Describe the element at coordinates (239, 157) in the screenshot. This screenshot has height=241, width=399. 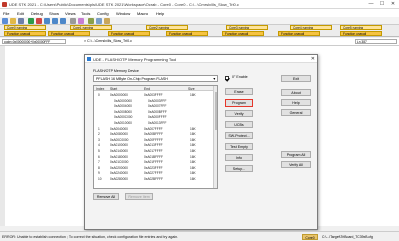
I see `info-button: Info` at that location.